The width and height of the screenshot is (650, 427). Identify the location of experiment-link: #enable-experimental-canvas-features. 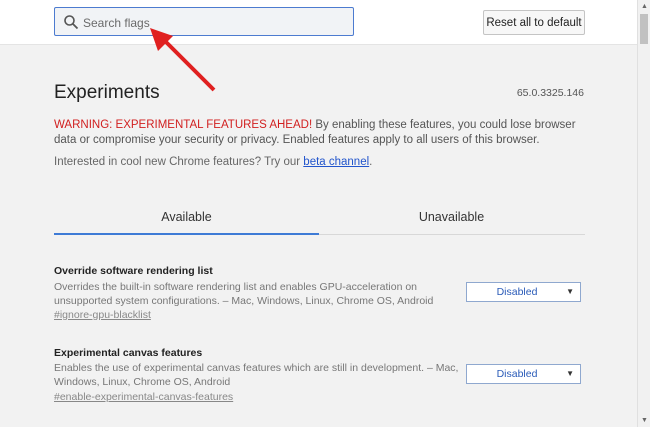
(143, 397).